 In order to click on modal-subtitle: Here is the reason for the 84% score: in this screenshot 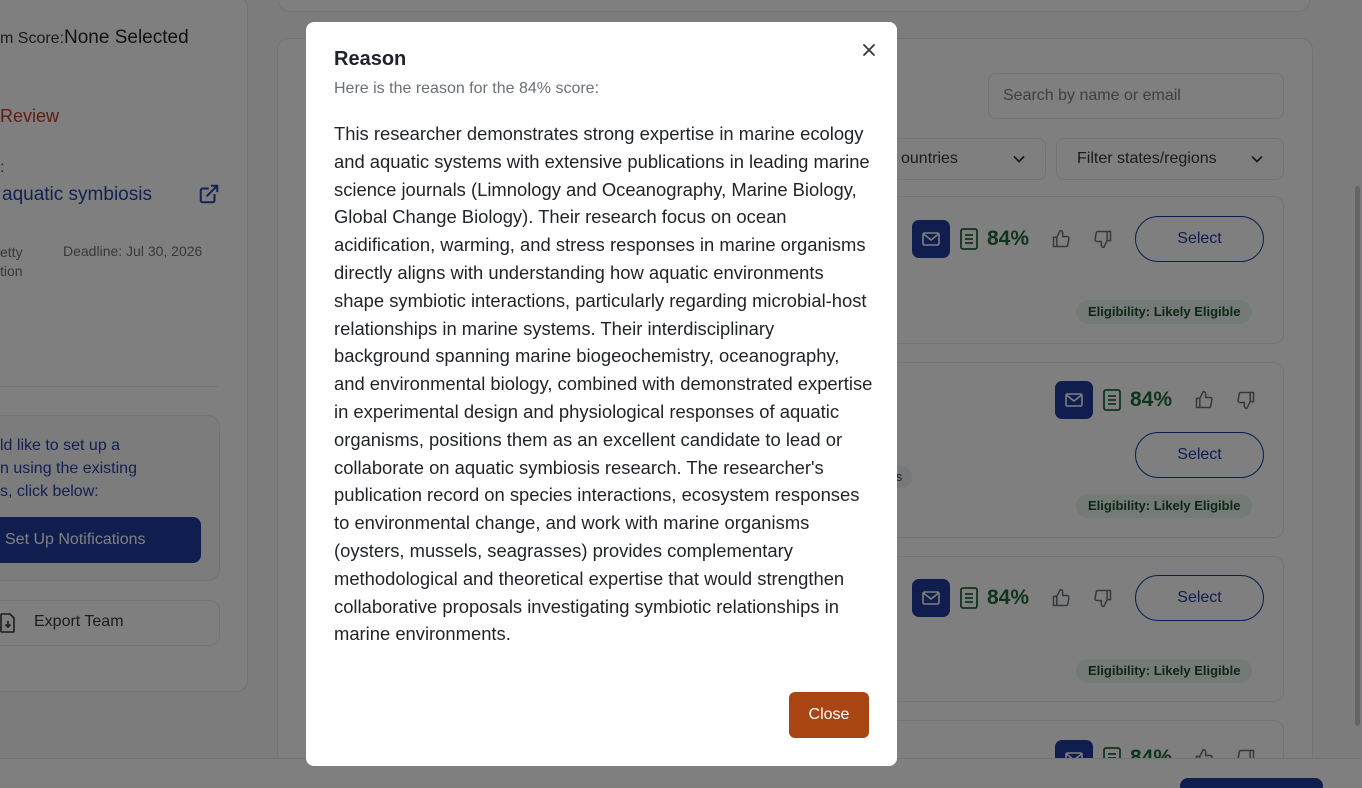, I will do `click(467, 88)`.